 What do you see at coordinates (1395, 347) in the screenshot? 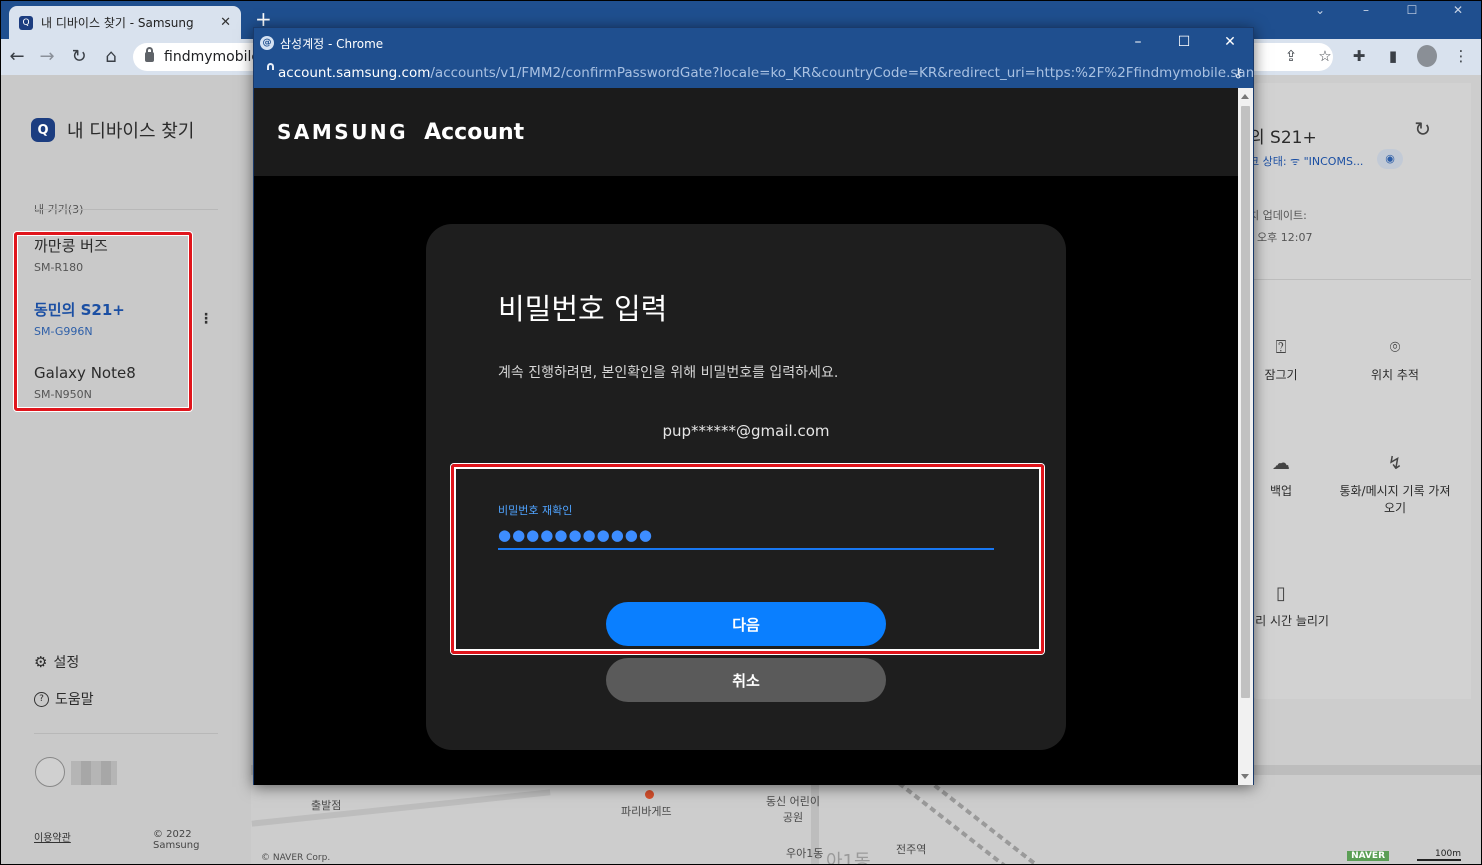
I see `location-pin-icon: ⌾` at bounding box center [1395, 347].